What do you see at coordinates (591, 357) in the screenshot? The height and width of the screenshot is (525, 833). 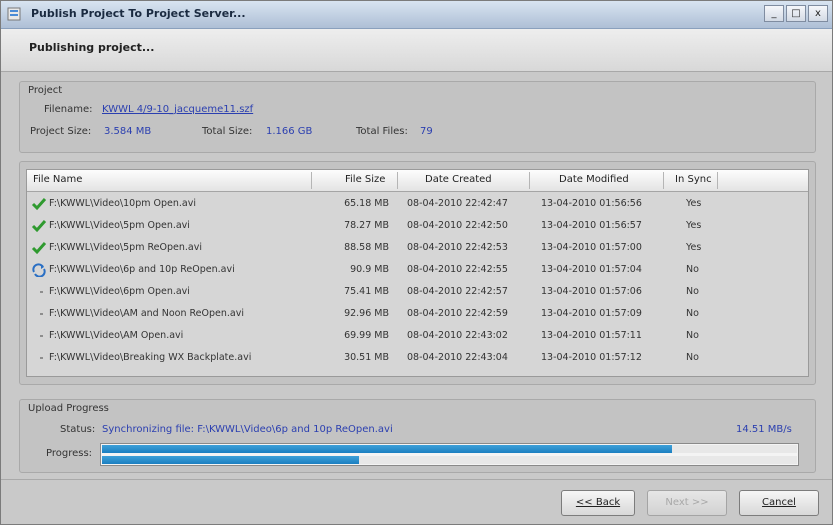 I see `date-modified: 13-04-2010 01:57:12` at bounding box center [591, 357].